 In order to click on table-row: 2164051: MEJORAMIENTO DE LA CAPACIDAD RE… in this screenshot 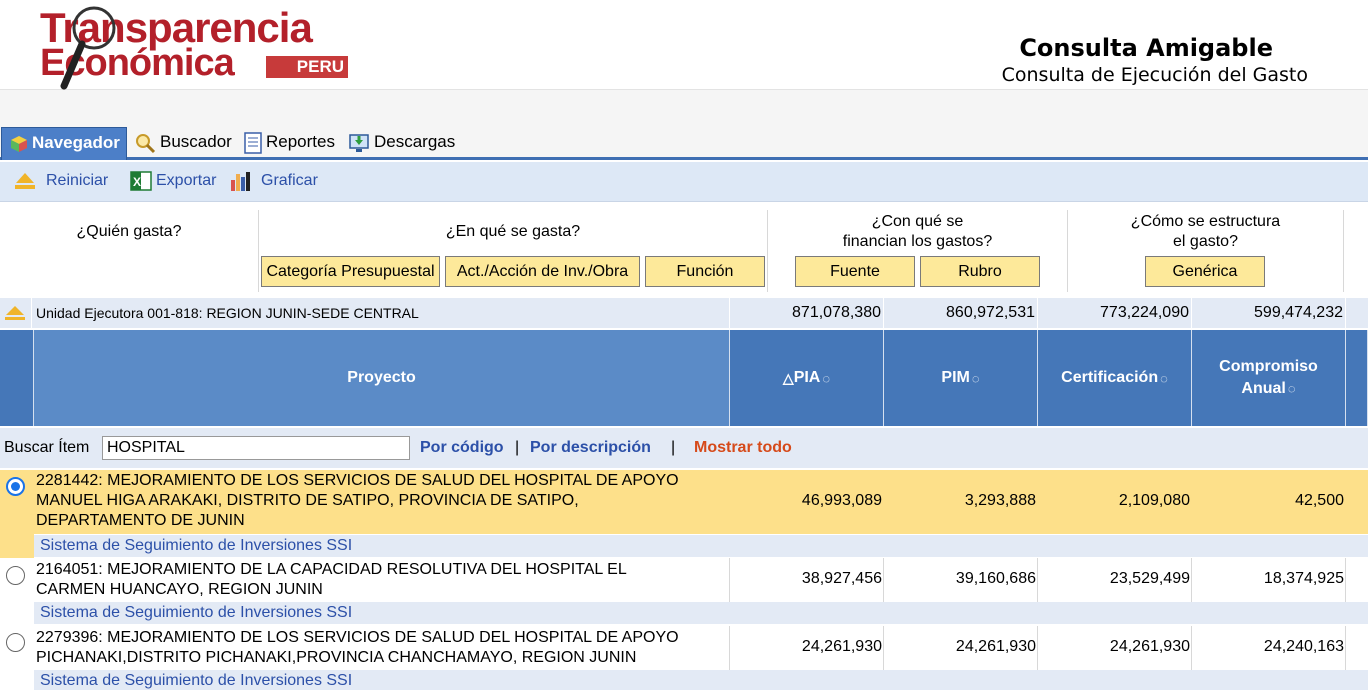, I will do `click(684, 592)`.